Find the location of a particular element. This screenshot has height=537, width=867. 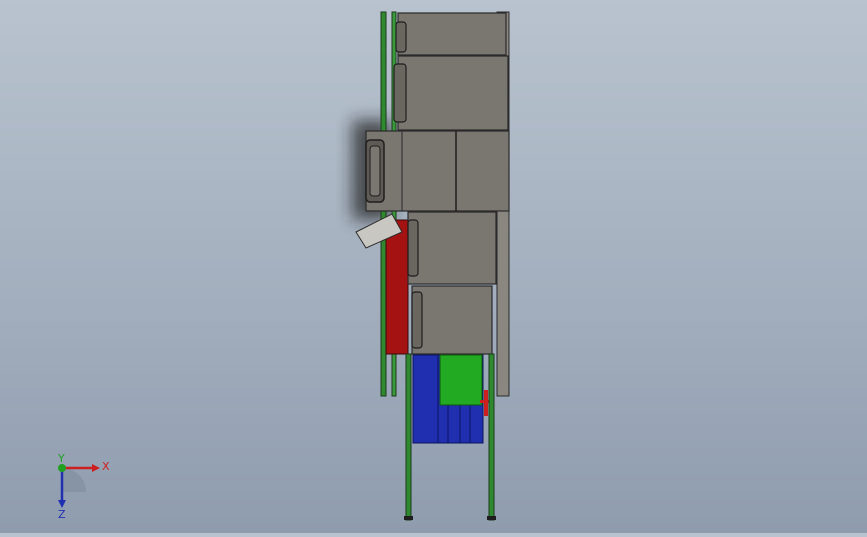

housing-lower-handle is located at coordinates (413, 248).